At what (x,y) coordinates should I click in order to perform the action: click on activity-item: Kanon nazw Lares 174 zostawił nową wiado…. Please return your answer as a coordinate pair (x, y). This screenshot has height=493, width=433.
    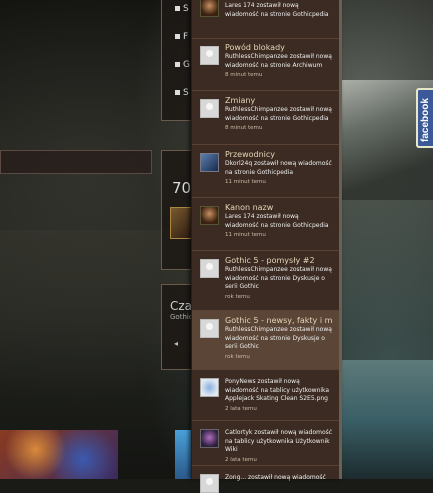
    Looking at the image, I should click on (265, 224).